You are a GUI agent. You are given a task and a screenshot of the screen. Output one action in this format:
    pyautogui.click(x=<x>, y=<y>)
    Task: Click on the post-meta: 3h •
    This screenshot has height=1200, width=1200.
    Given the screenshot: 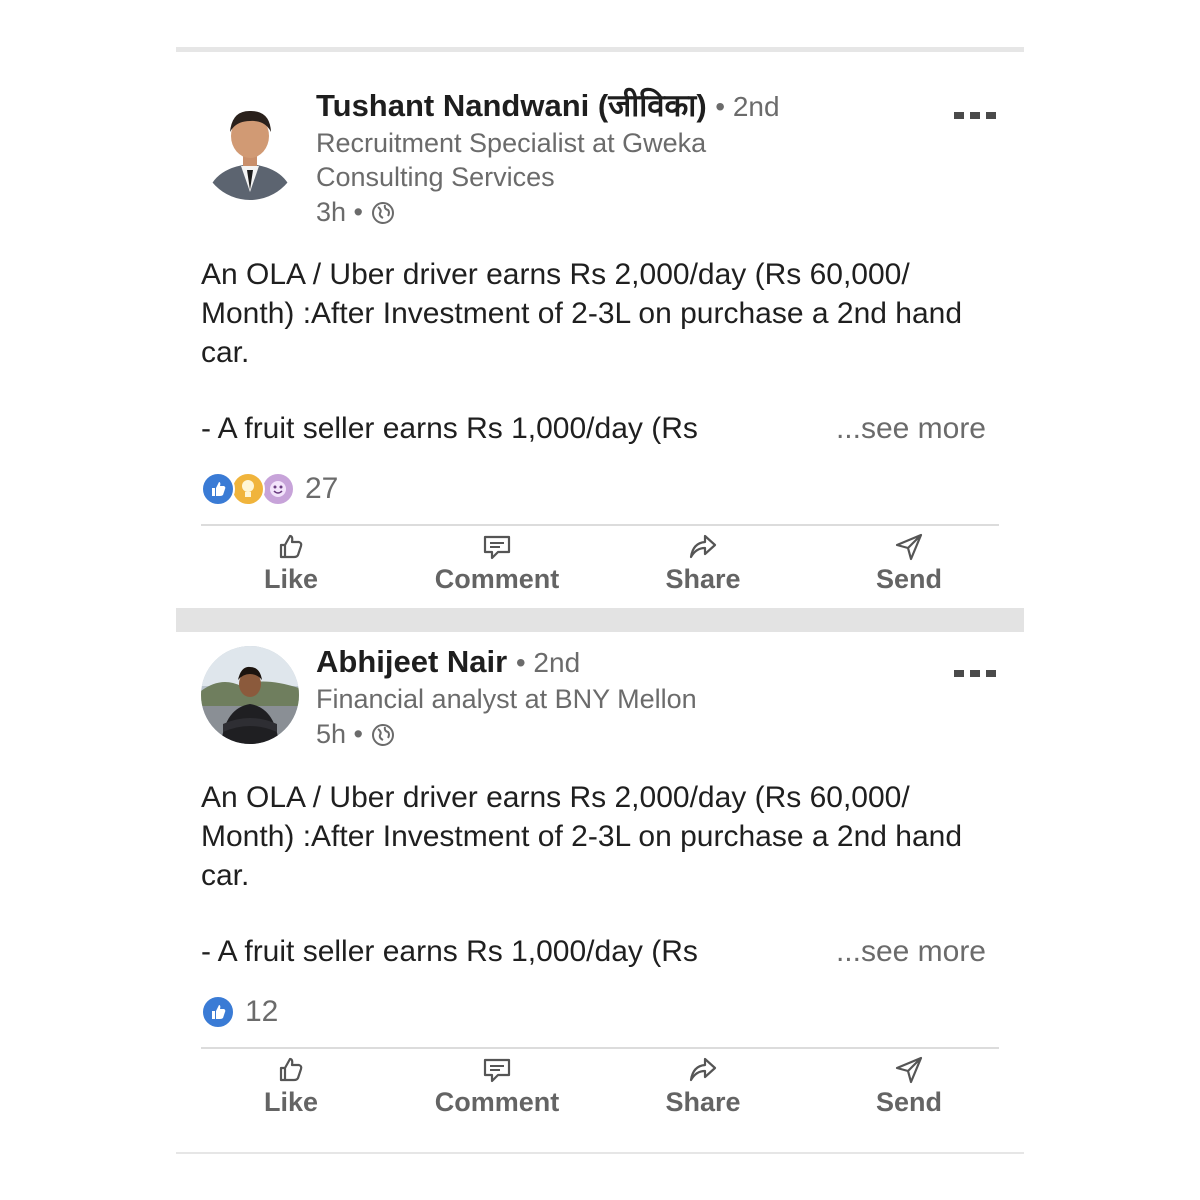 What is the action you would take?
    pyautogui.click(x=355, y=212)
    